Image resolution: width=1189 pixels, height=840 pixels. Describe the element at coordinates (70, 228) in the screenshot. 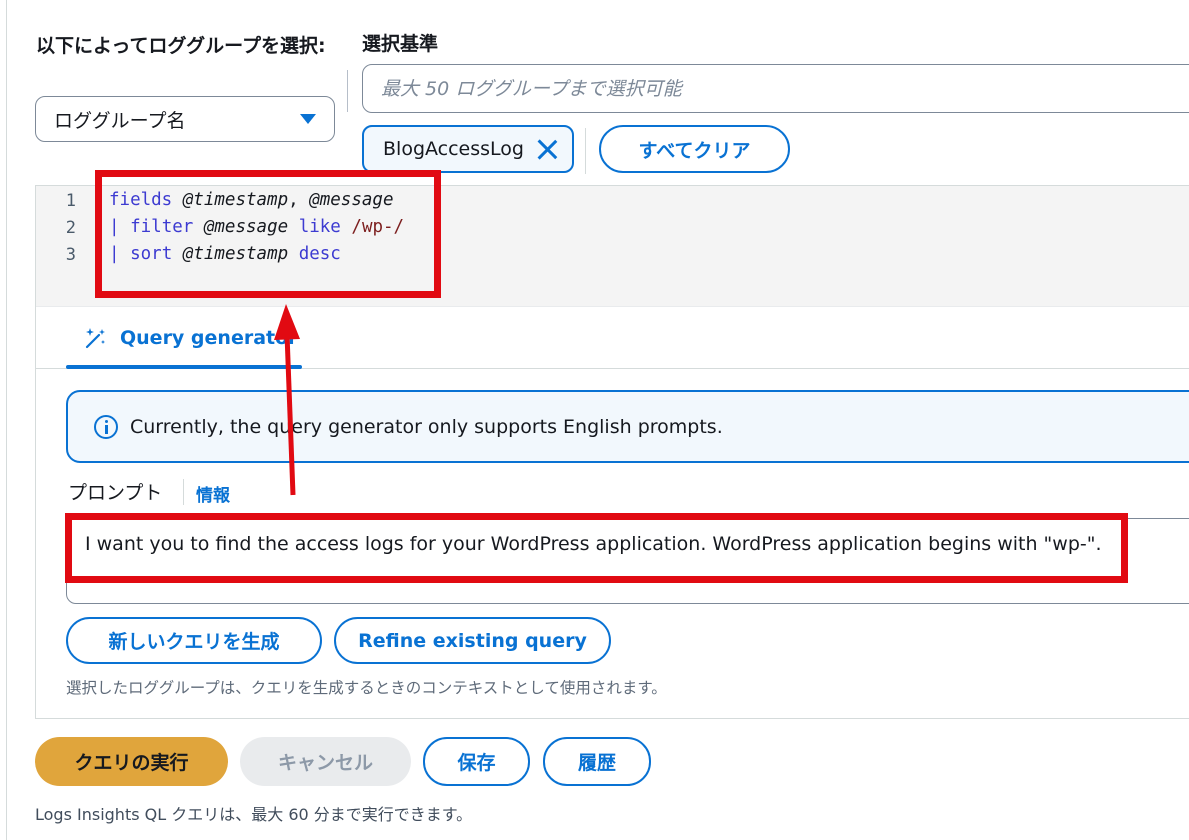

I see `line-number: 2` at that location.